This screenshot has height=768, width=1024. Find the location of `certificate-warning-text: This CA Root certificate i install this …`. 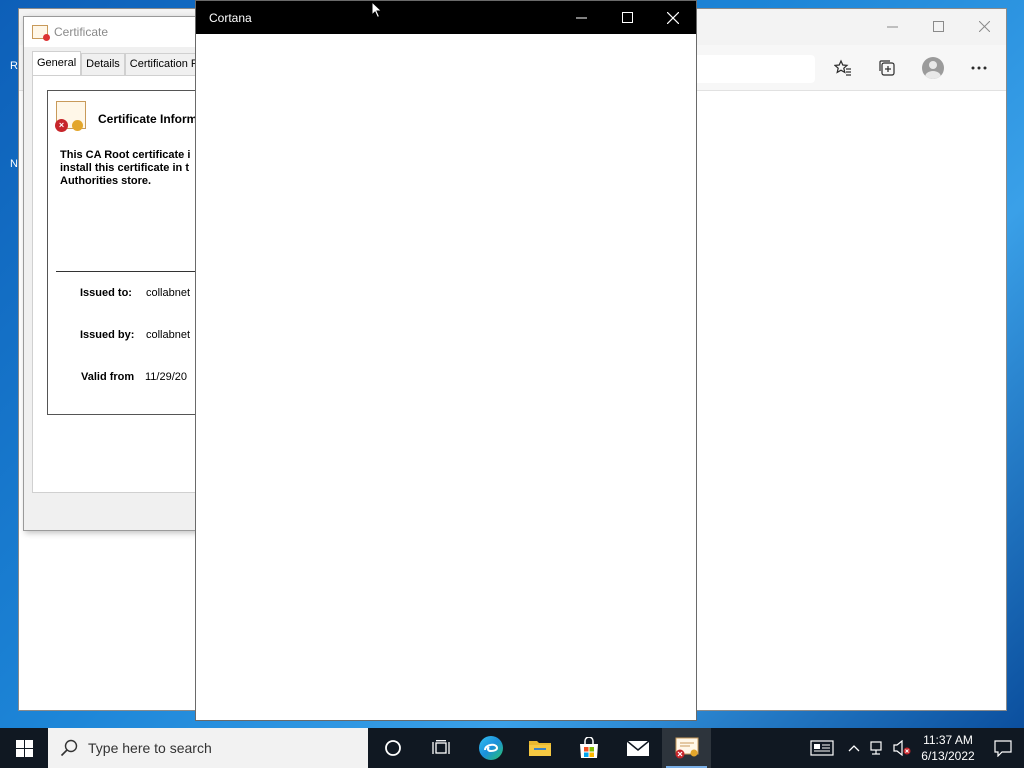

certificate-warning-text: This CA Root certificate i install this … is located at coordinates (125, 168).